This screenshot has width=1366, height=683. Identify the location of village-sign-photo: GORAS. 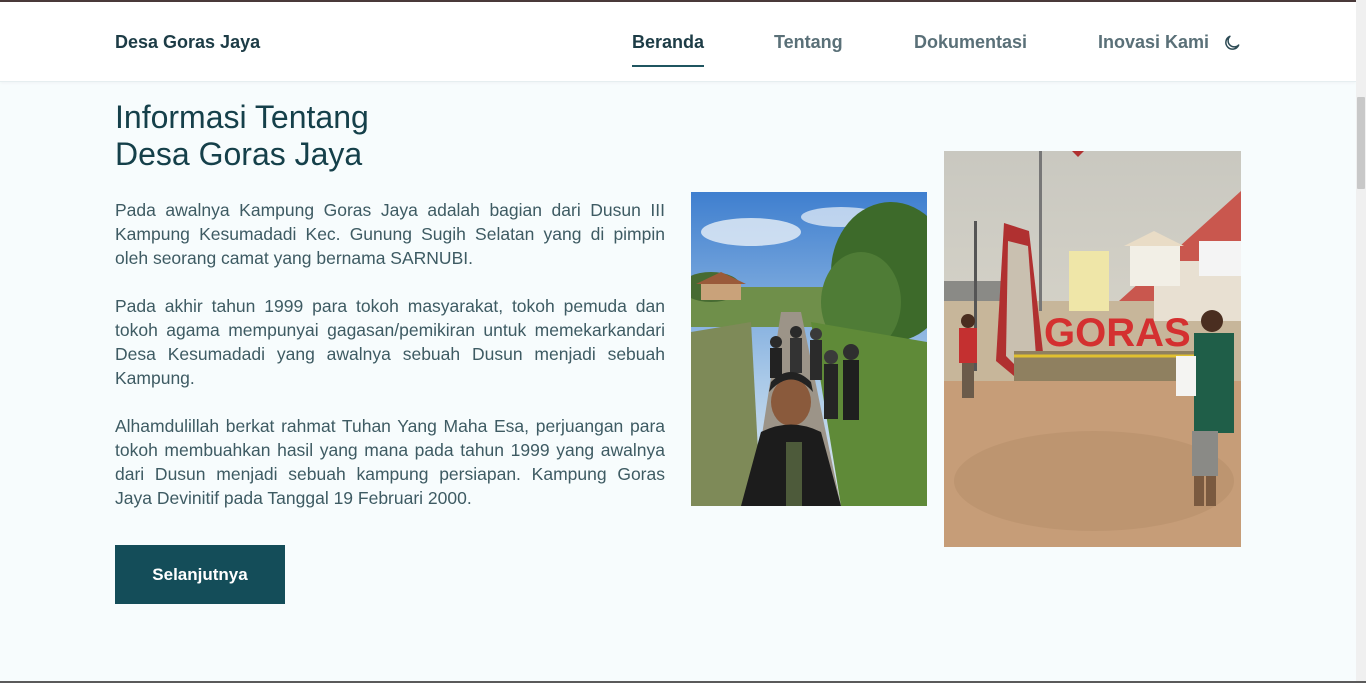
(1092, 349).